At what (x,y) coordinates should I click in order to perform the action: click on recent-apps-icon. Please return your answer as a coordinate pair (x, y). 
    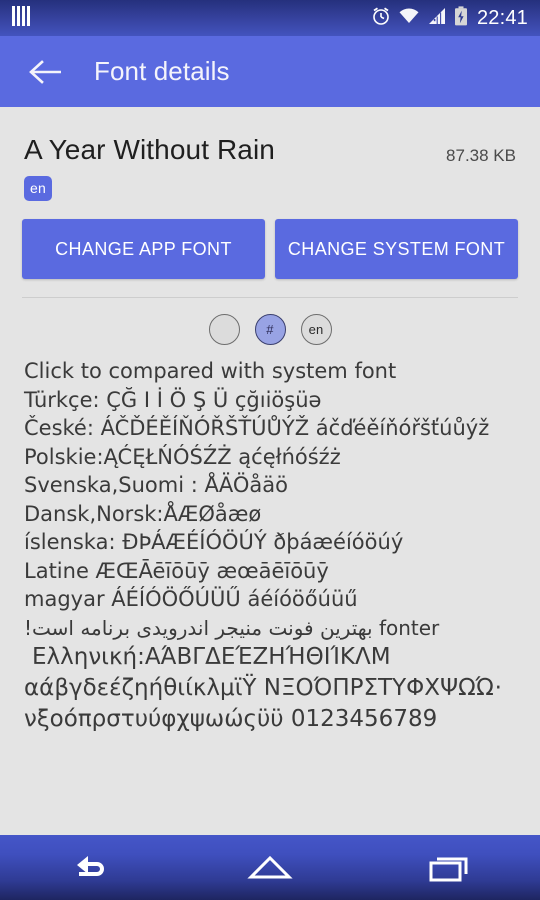
    Looking at the image, I should click on (450, 867).